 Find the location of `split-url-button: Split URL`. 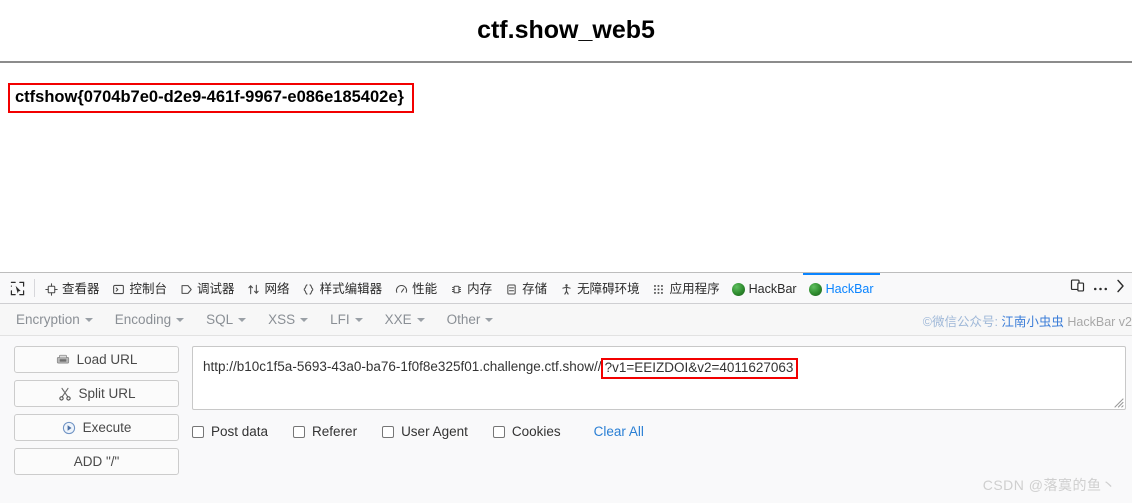

split-url-button: Split URL is located at coordinates (96, 393).